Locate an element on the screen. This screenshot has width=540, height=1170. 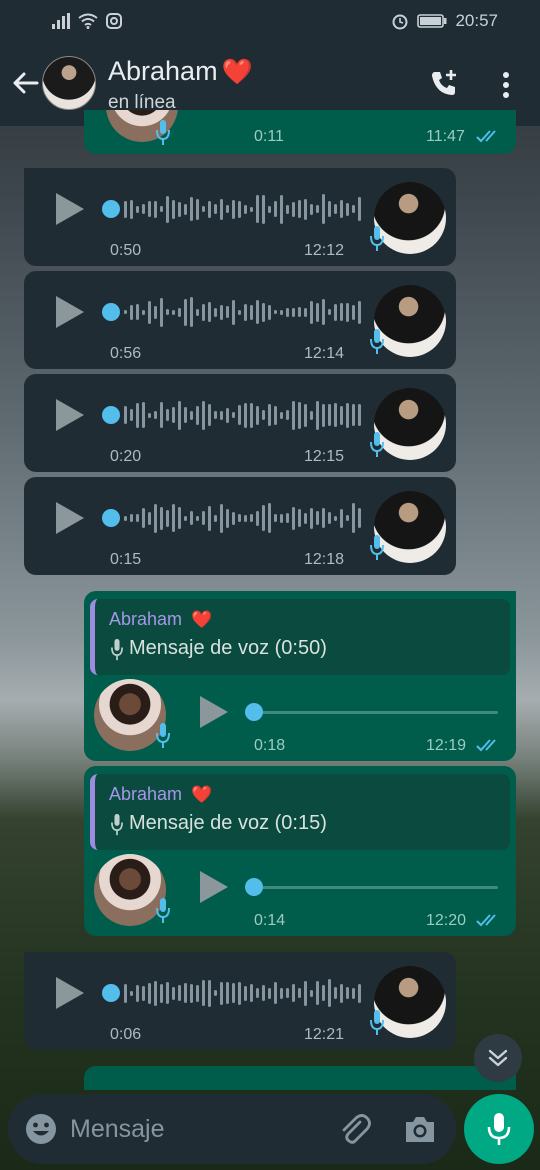
voice-message-incoming: 0:20 12:15 is located at coordinates (240, 423).